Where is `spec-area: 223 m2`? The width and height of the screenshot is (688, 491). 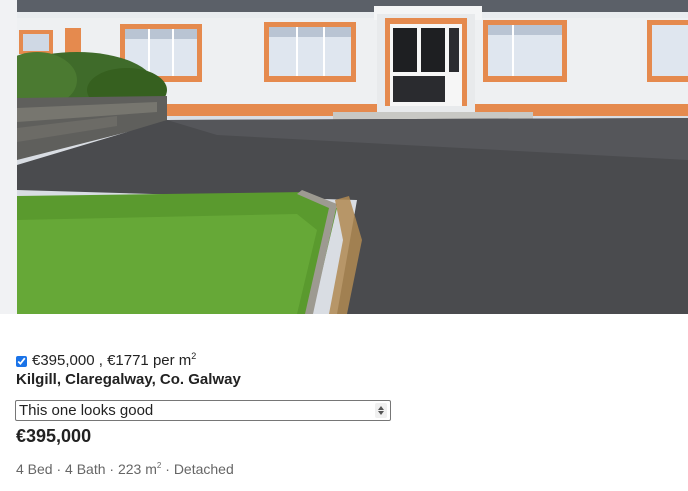 spec-area: 223 m2 is located at coordinates (139, 469).